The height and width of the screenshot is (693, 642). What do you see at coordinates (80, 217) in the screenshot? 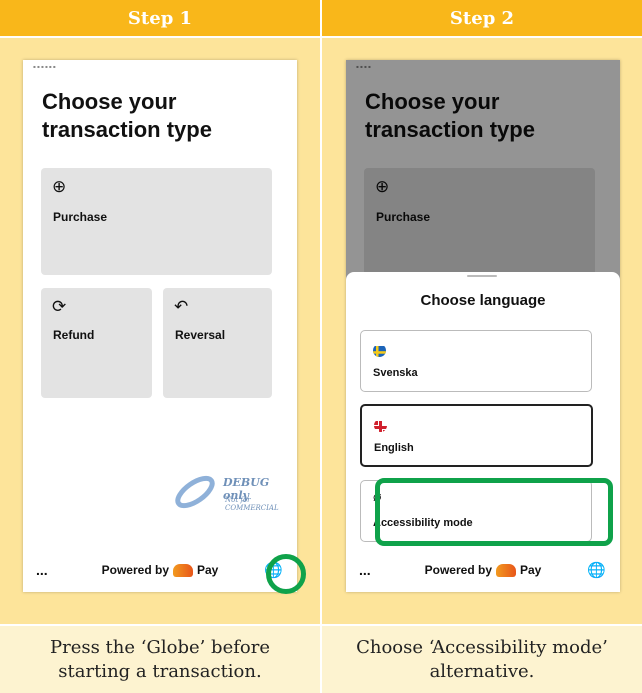
I see `tile-label: Purchase` at bounding box center [80, 217].